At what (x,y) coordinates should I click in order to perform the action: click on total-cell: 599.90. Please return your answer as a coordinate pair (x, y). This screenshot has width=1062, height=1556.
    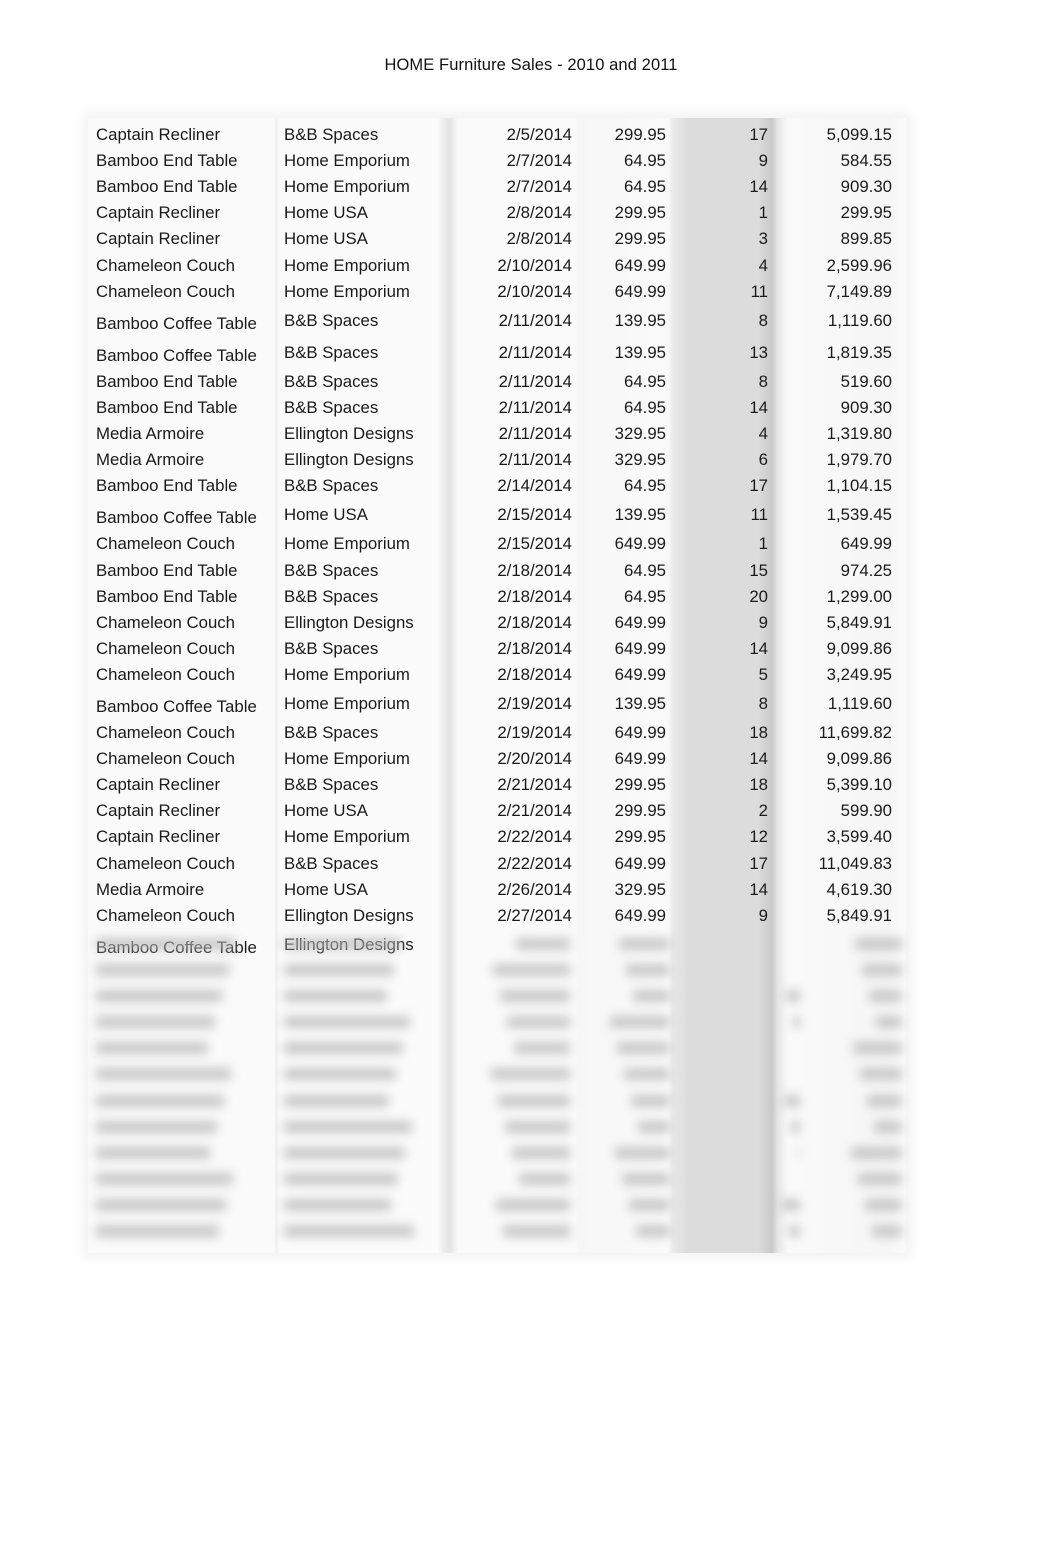
    Looking at the image, I should click on (866, 811).